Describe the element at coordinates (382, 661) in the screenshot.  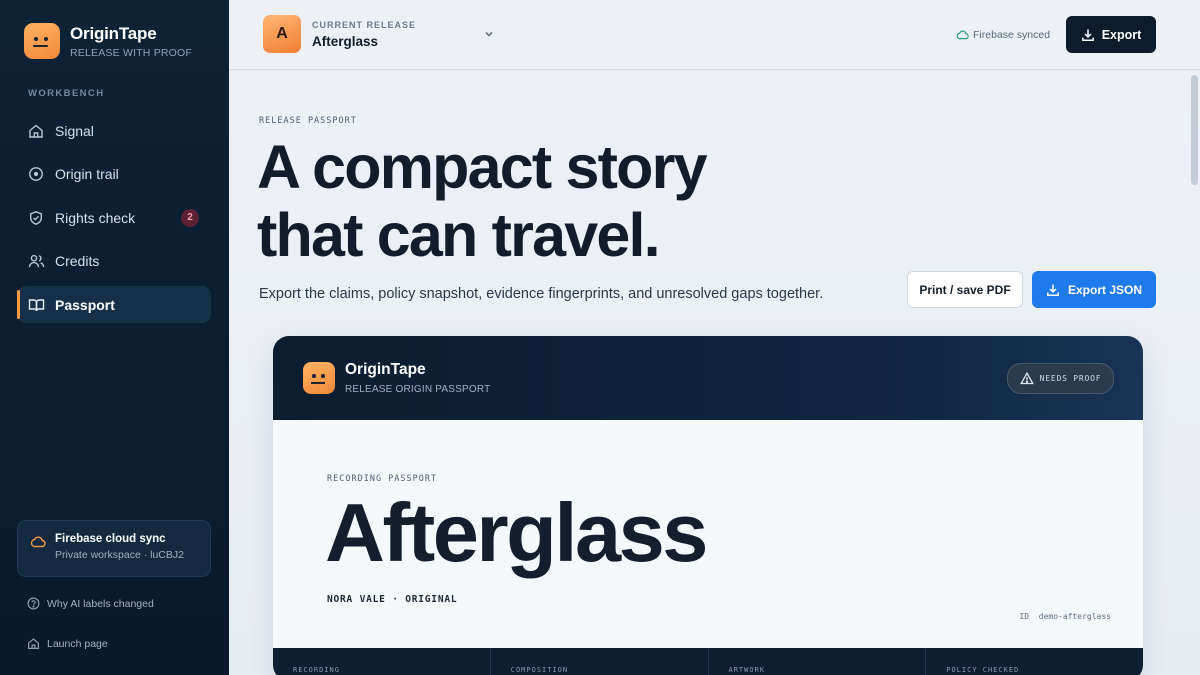
I see `footer-col-recording: RECORDING` at that location.